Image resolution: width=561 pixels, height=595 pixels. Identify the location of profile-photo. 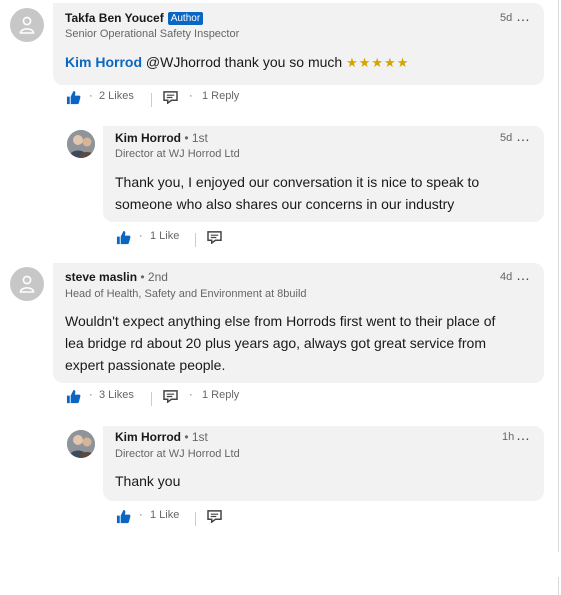
(81, 444).